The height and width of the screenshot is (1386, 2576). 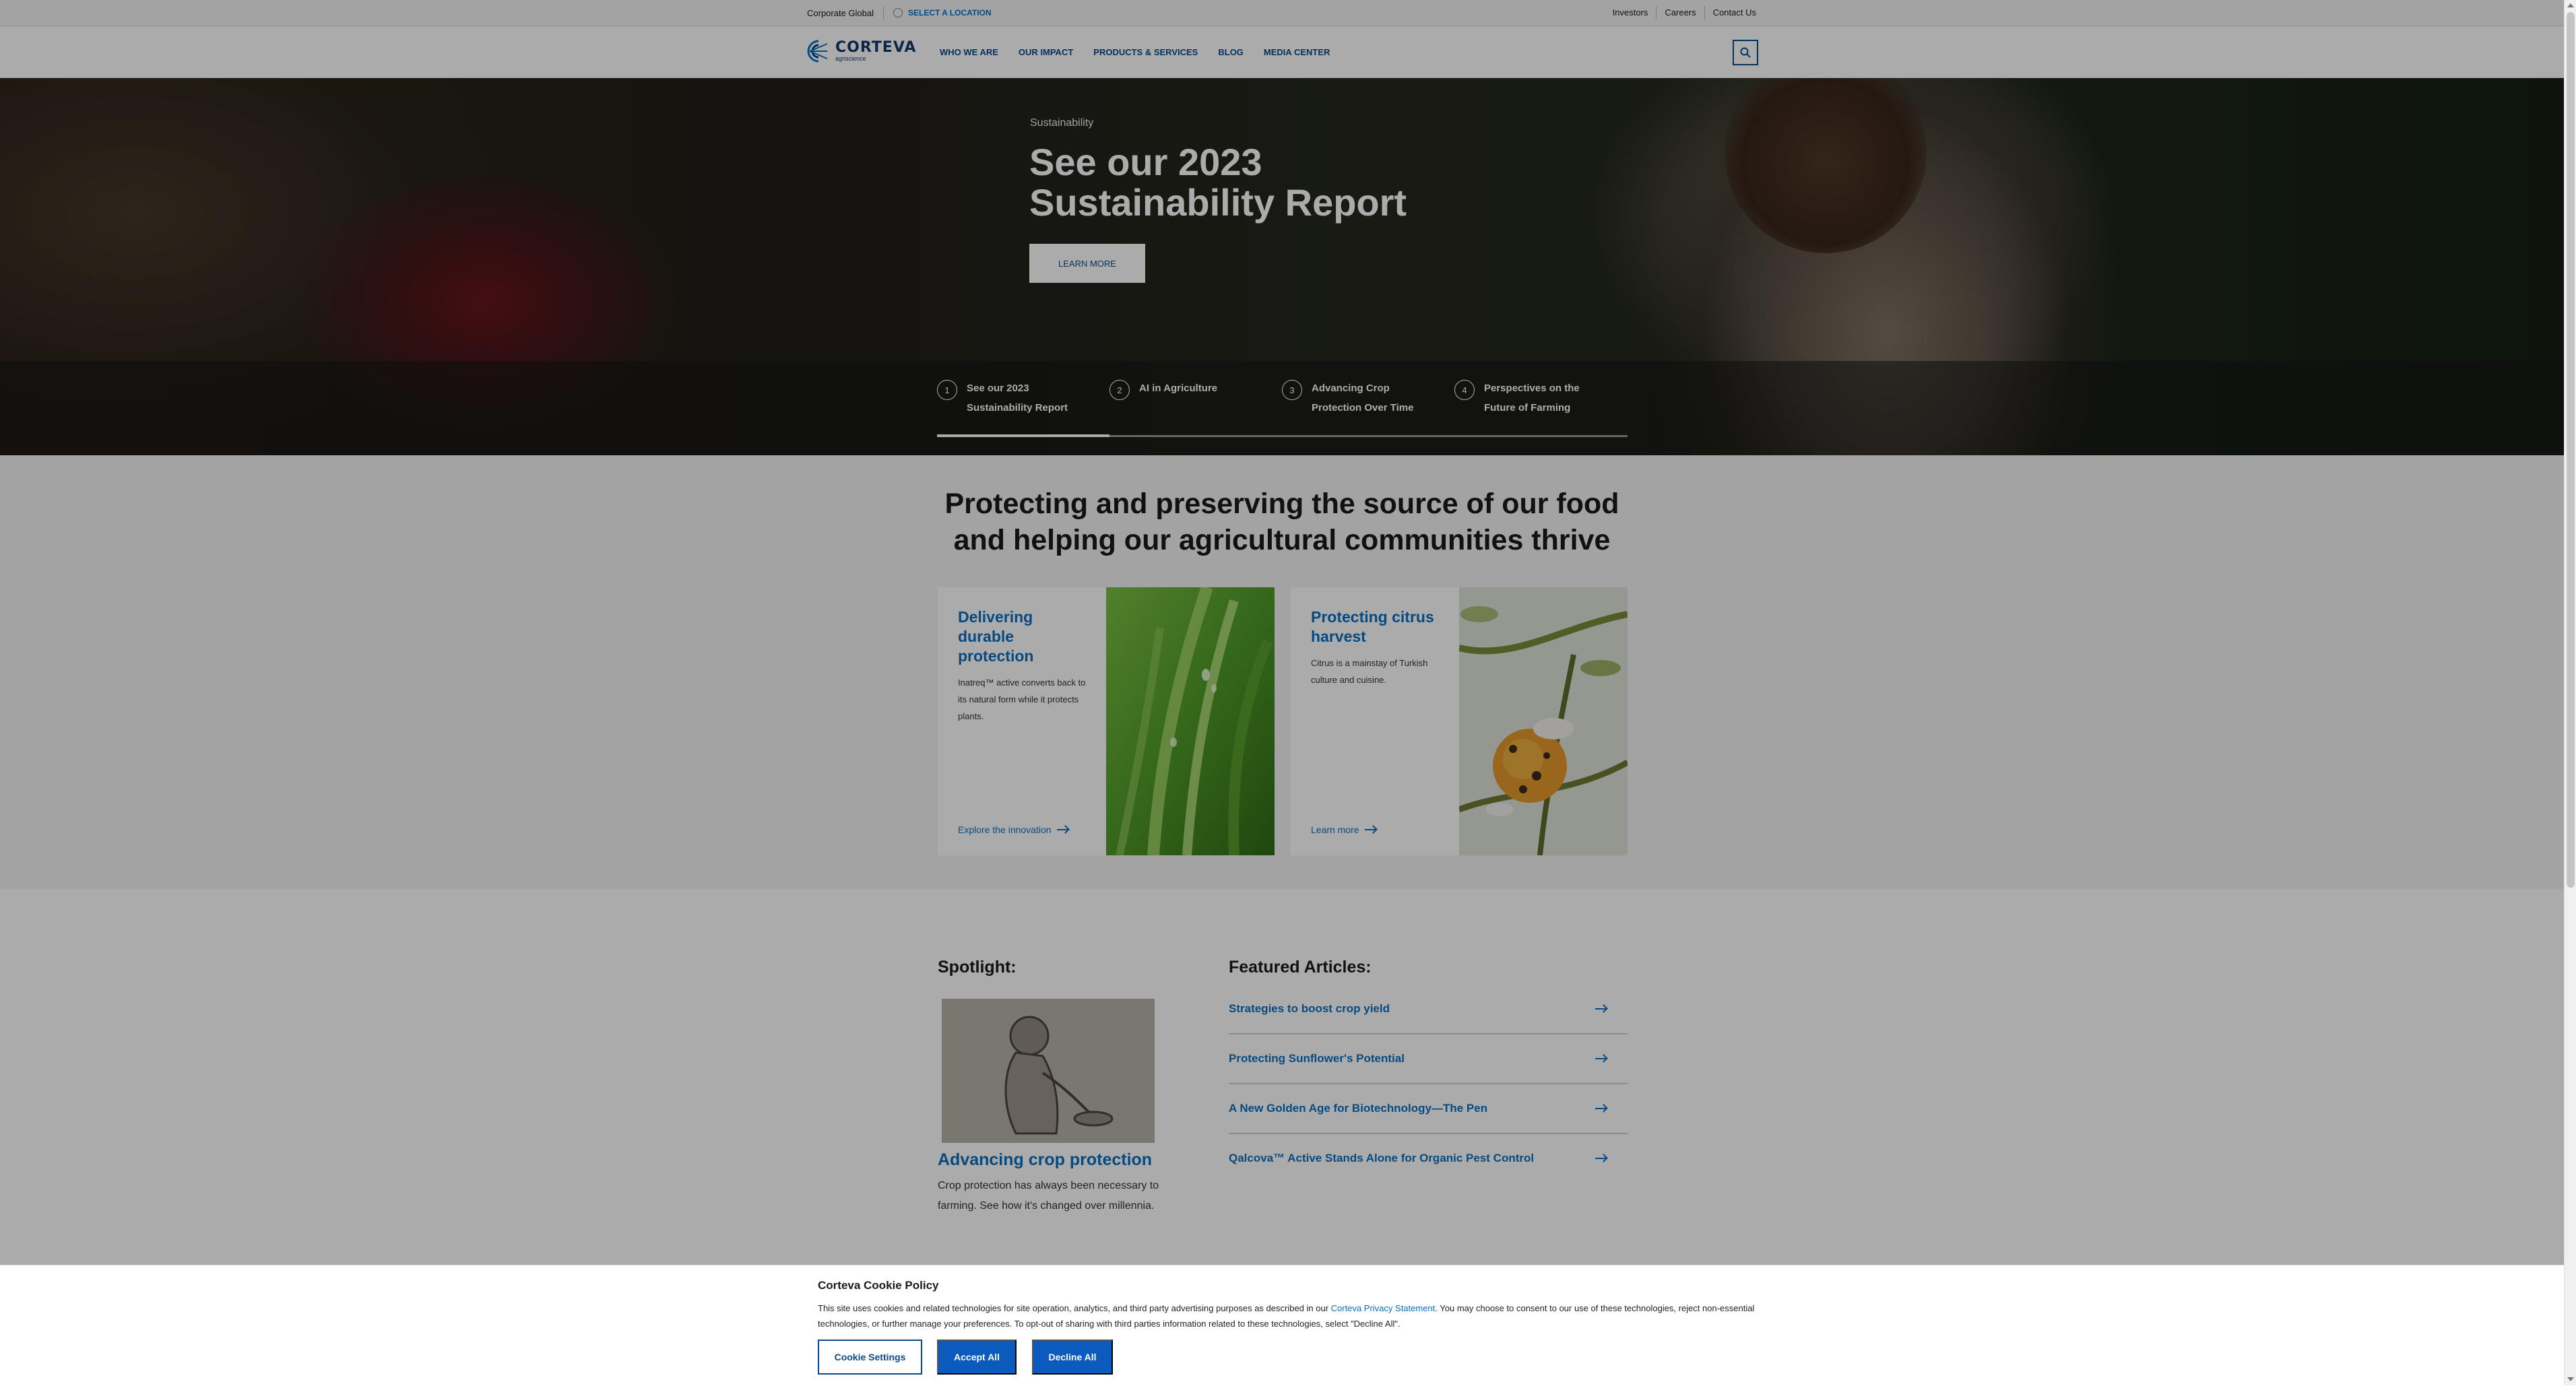 I want to click on scroll-thumb, so click(x=2571, y=450).